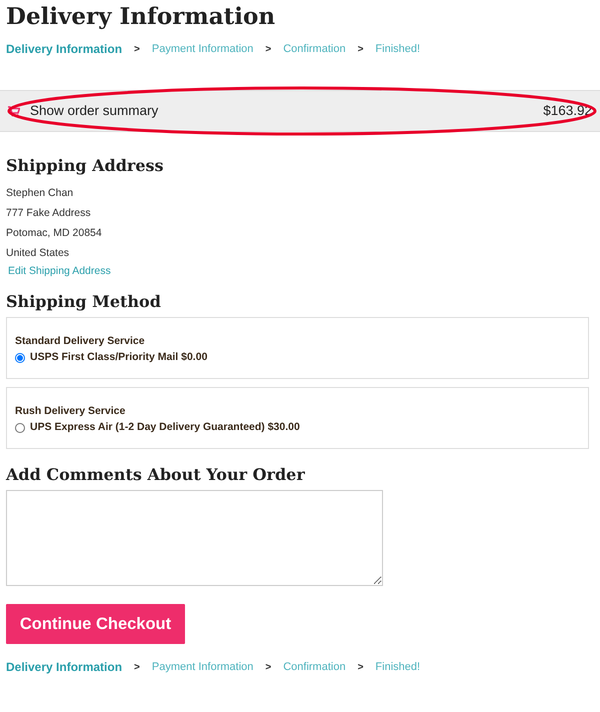  I want to click on option-group-label: Standard Delivery Service, so click(80, 342).